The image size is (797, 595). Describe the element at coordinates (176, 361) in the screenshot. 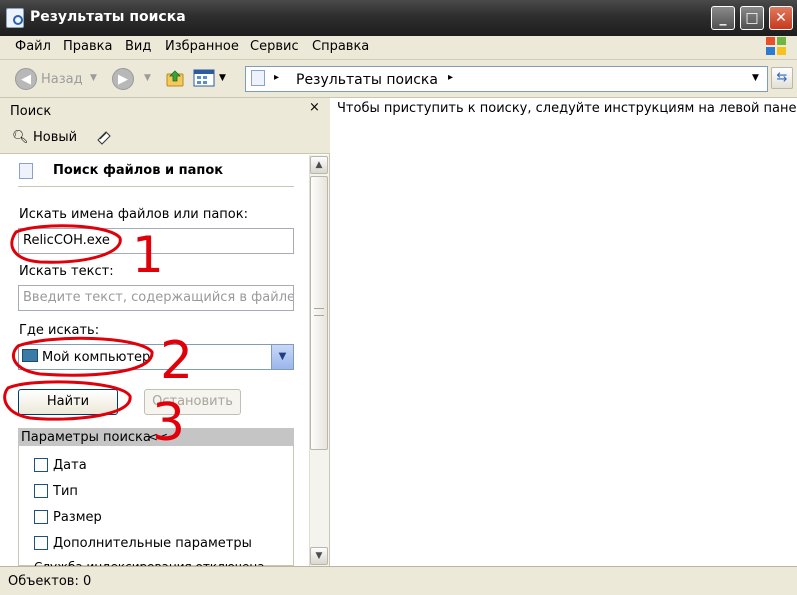

I see `annotation-number-2: 2` at that location.